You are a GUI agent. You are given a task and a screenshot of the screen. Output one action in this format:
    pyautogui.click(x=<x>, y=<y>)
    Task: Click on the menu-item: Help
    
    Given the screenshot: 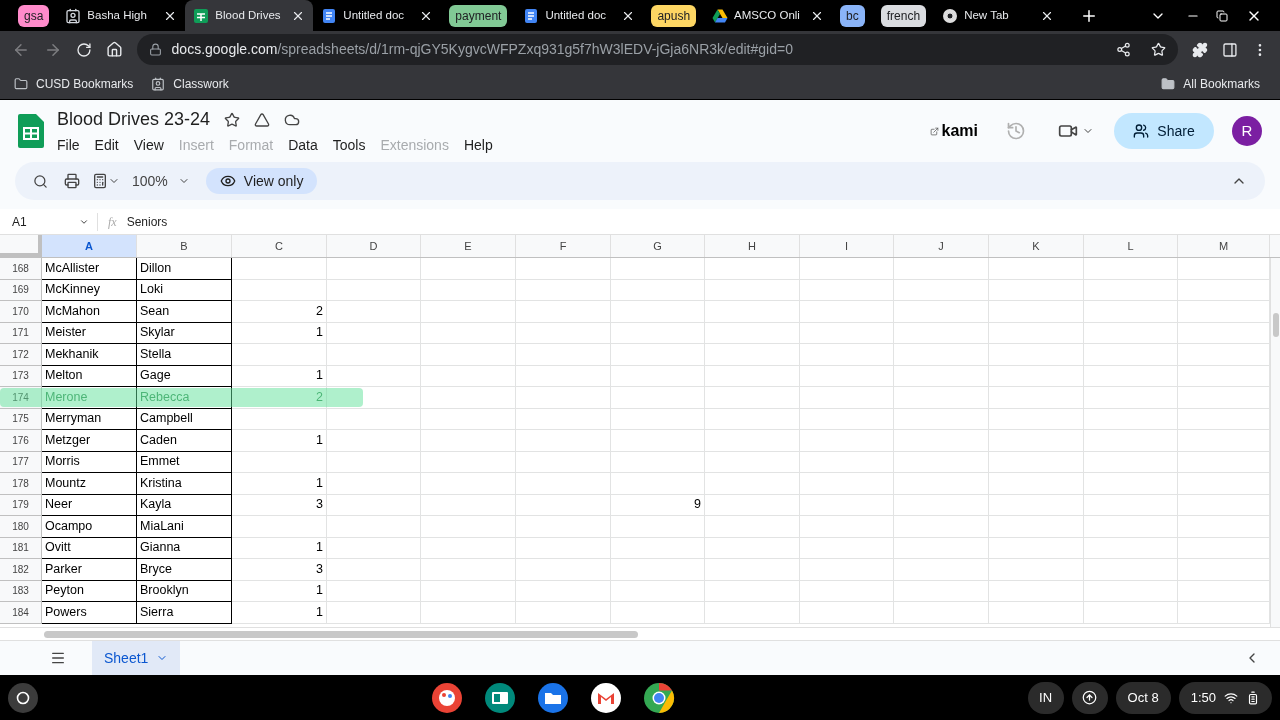 What is the action you would take?
    pyautogui.click(x=478, y=145)
    